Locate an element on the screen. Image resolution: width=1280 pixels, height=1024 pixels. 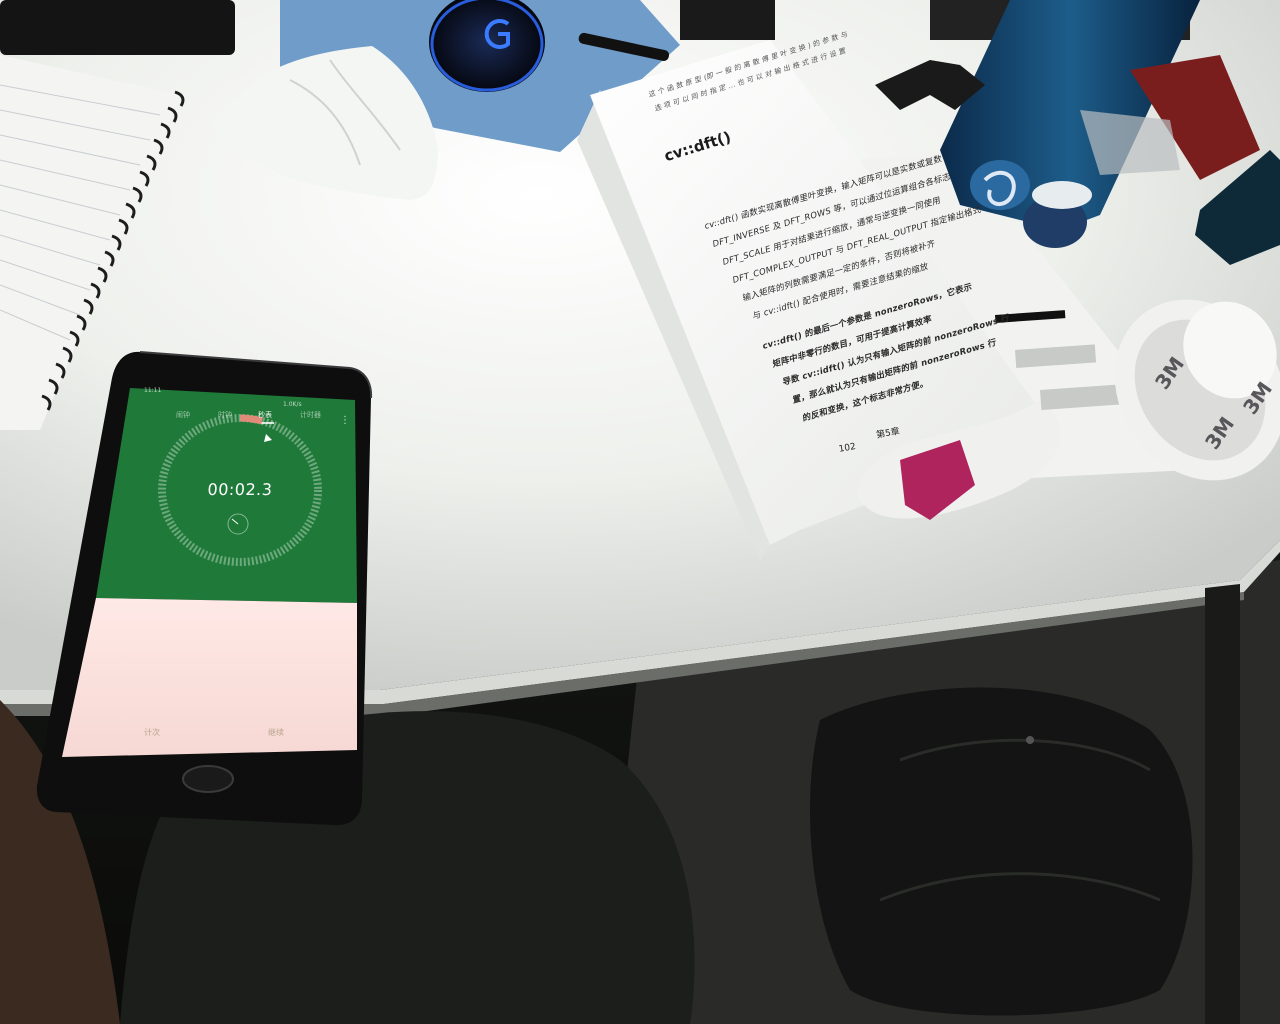
tab-clock: 时钟 is located at coordinates (225, 415).